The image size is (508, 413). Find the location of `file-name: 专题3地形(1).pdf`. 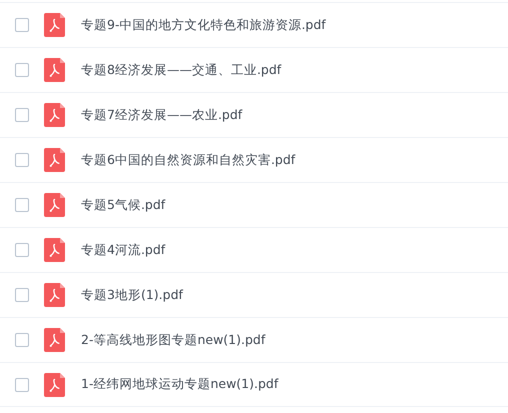

file-name: 专题3地形(1).pdf is located at coordinates (132, 295).